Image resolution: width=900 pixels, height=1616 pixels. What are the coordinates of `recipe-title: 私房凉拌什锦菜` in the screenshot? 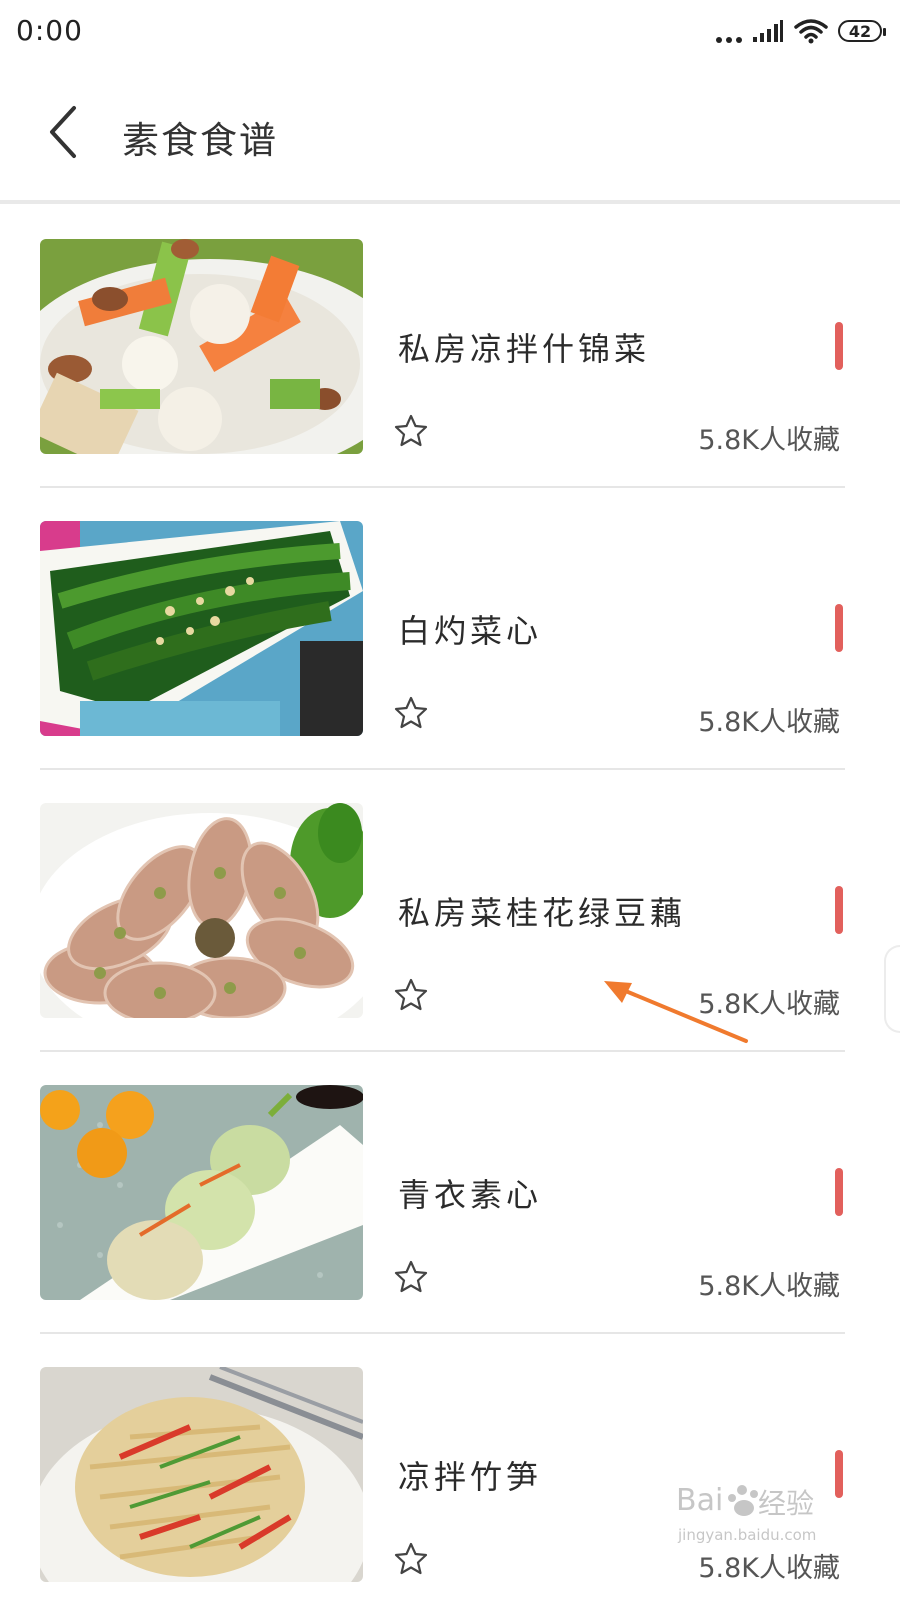 It's located at (524, 347).